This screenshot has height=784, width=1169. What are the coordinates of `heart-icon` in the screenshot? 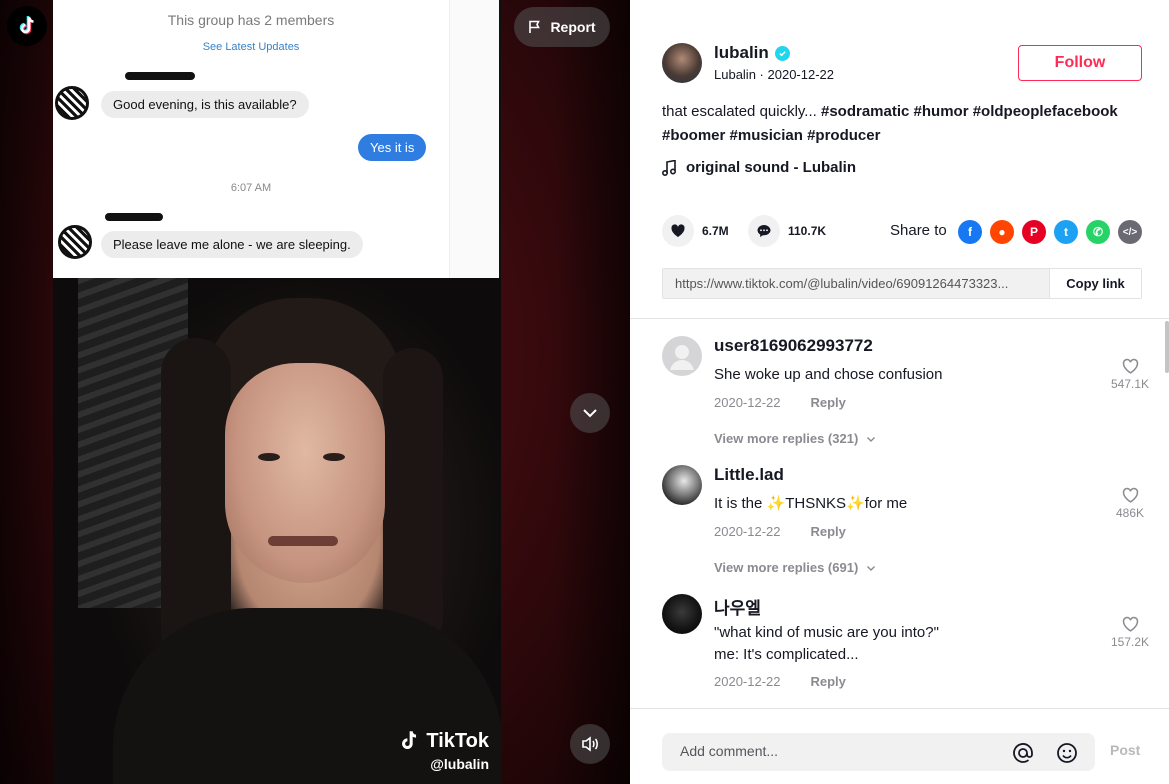 It's located at (678, 230).